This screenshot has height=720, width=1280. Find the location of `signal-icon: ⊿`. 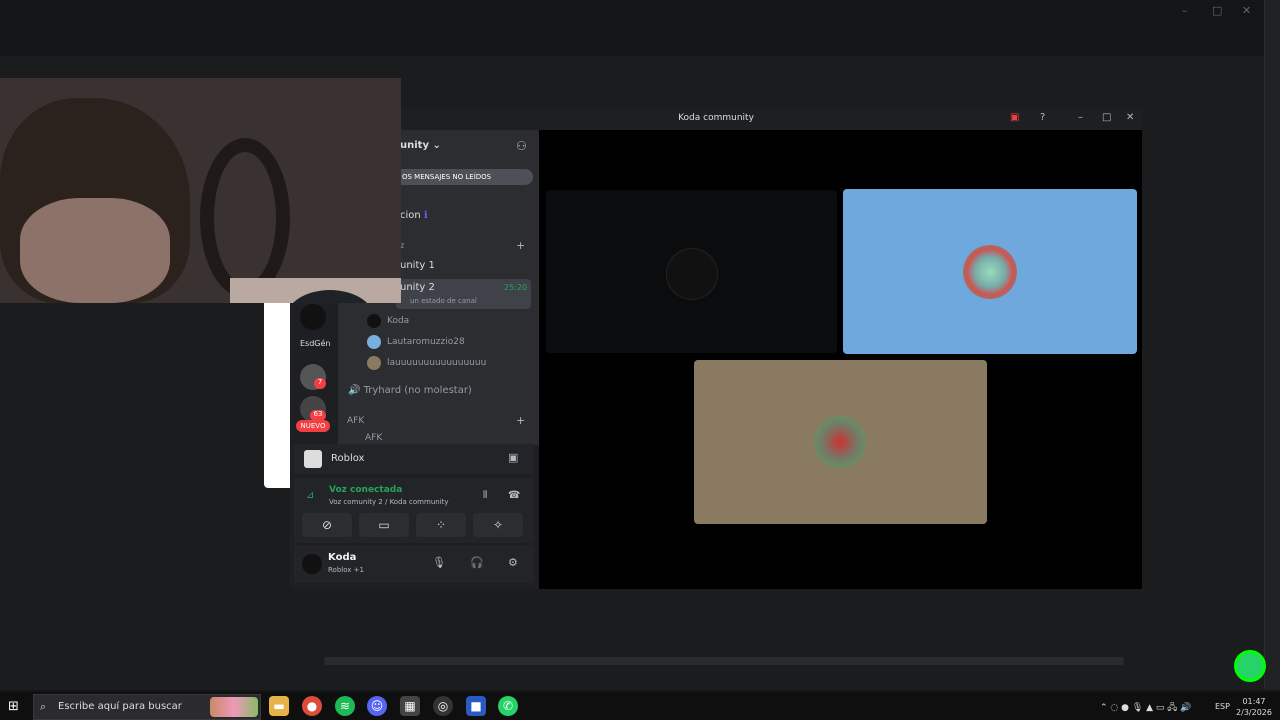

signal-icon: ⊿ is located at coordinates (310, 495).